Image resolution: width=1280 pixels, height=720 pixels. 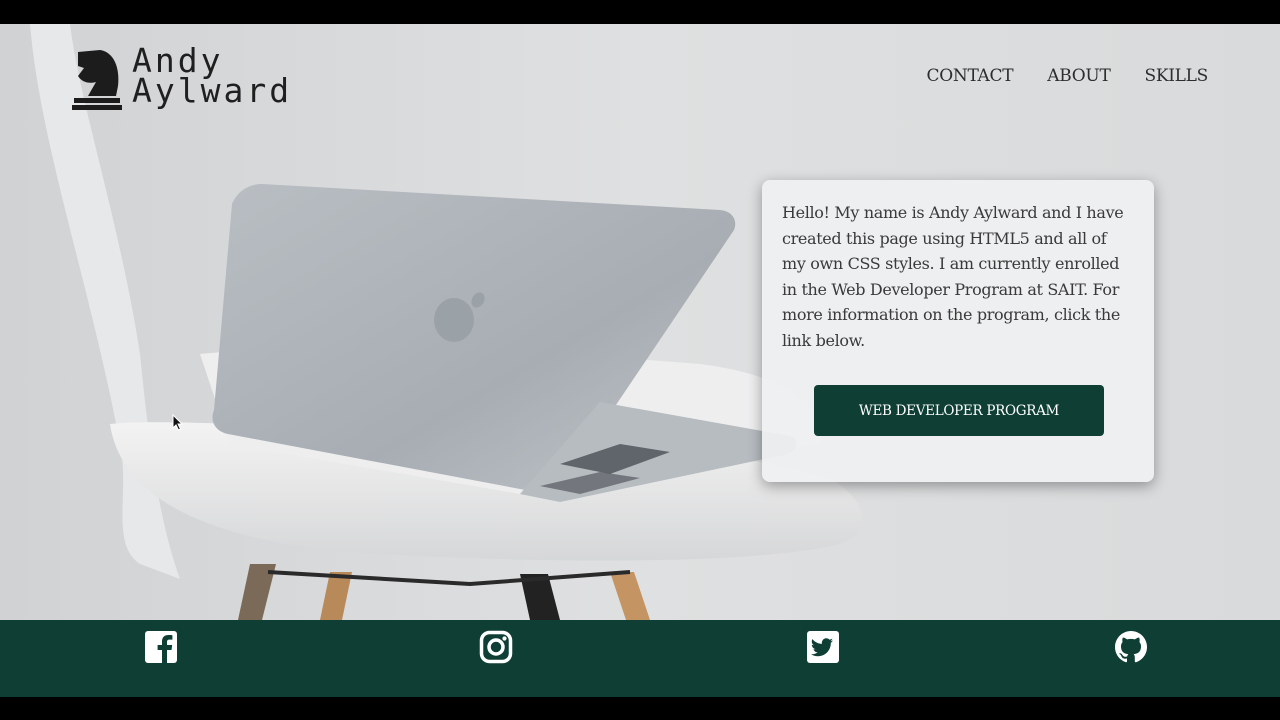 What do you see at coordinates (212, 90) in the screenshot?
I see `brand-name-line2: Aylward` at bounding box center [212, 90].